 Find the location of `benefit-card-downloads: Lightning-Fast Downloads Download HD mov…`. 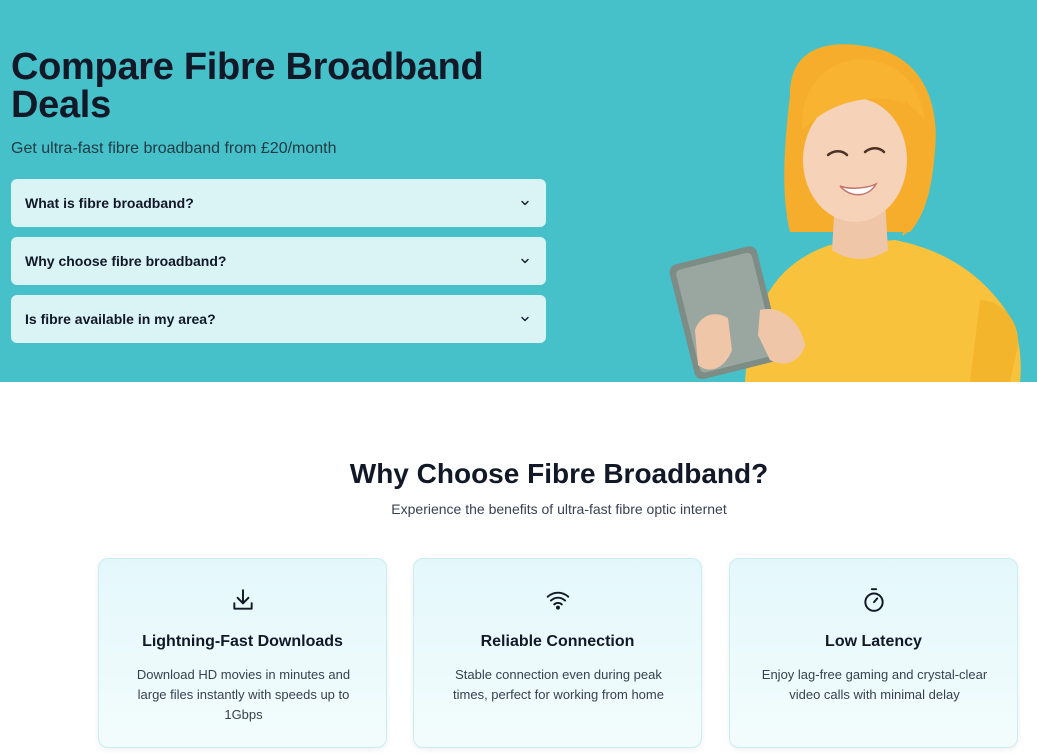

benefit-card-downloads: Lightning-Fast Downloads Download HD mov… is located at coordinates (242, 653).